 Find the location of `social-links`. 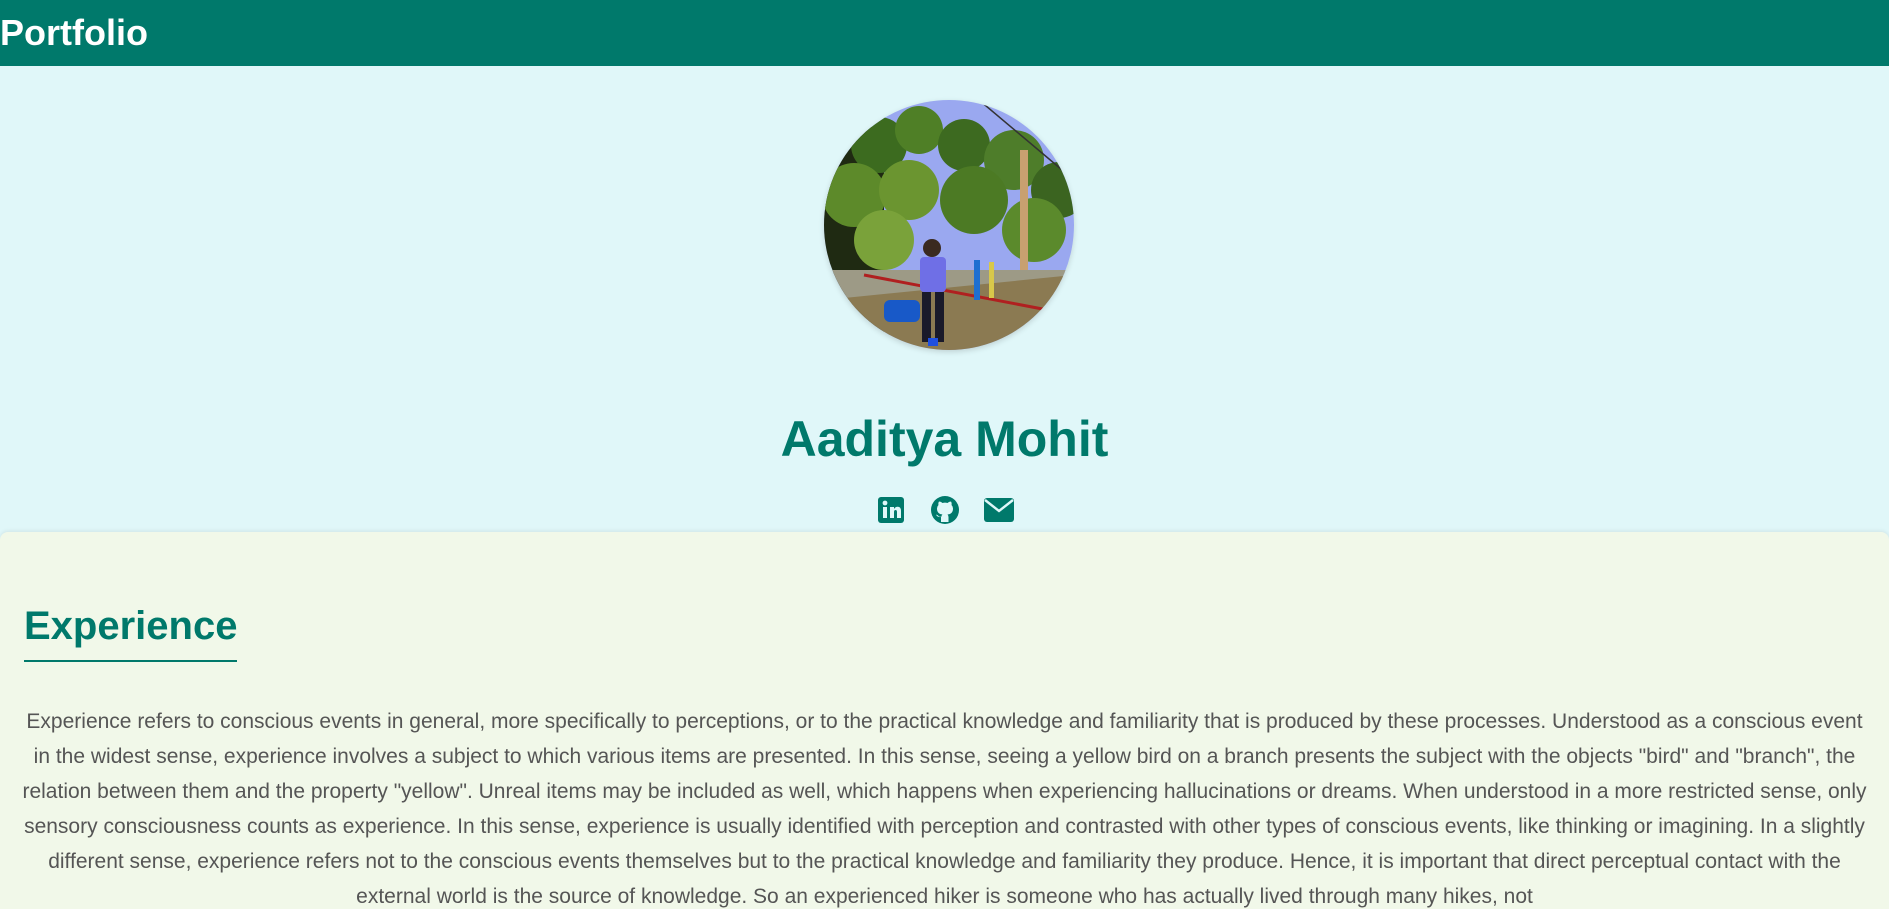

social-links is located at coordinates (944, 510).